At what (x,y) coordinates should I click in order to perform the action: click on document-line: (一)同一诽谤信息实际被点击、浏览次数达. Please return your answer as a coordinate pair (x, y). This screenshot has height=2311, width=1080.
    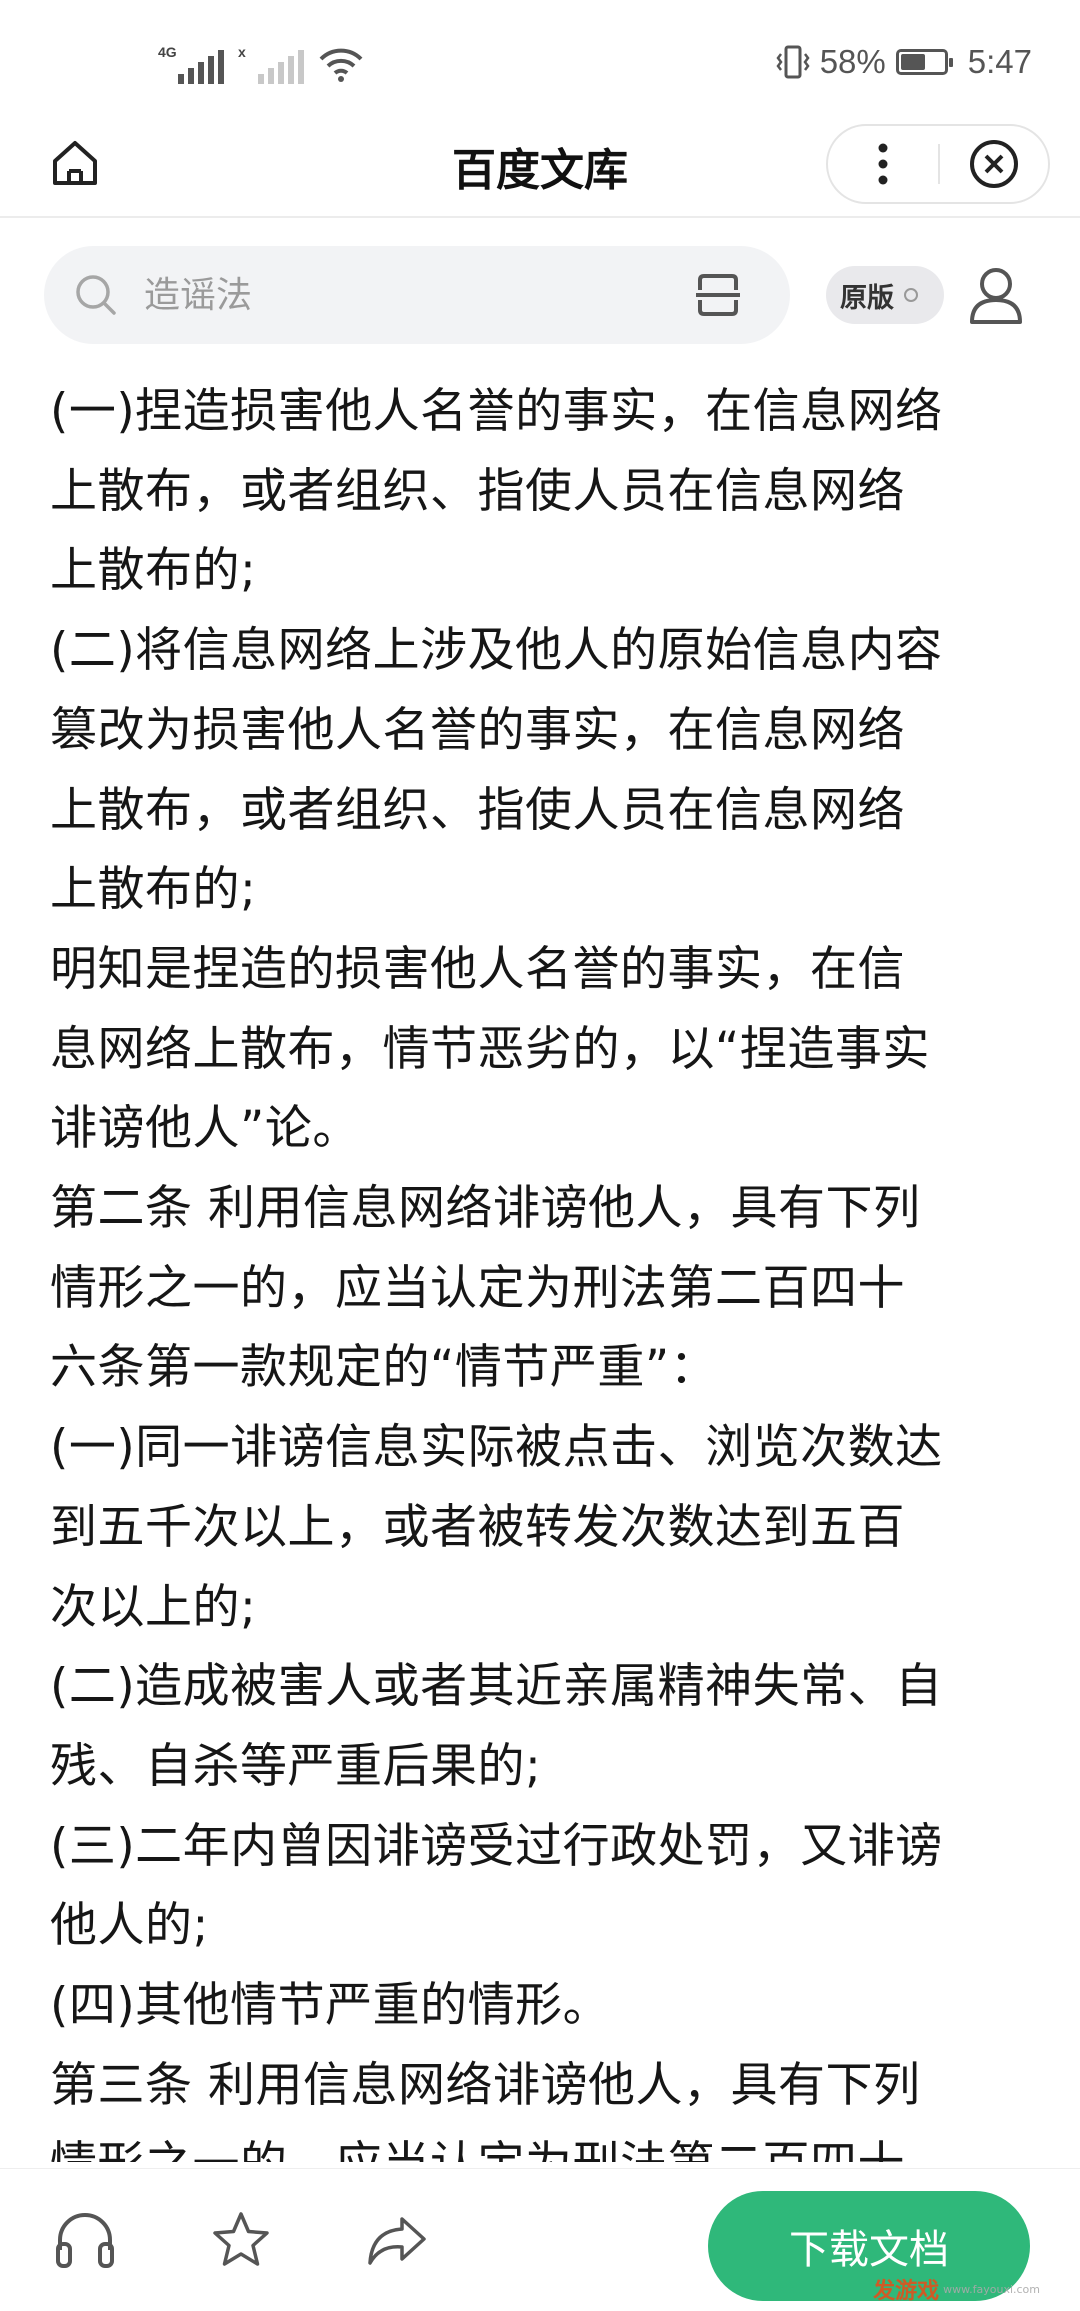
    Looking at the image, I should click on (496, 1448).